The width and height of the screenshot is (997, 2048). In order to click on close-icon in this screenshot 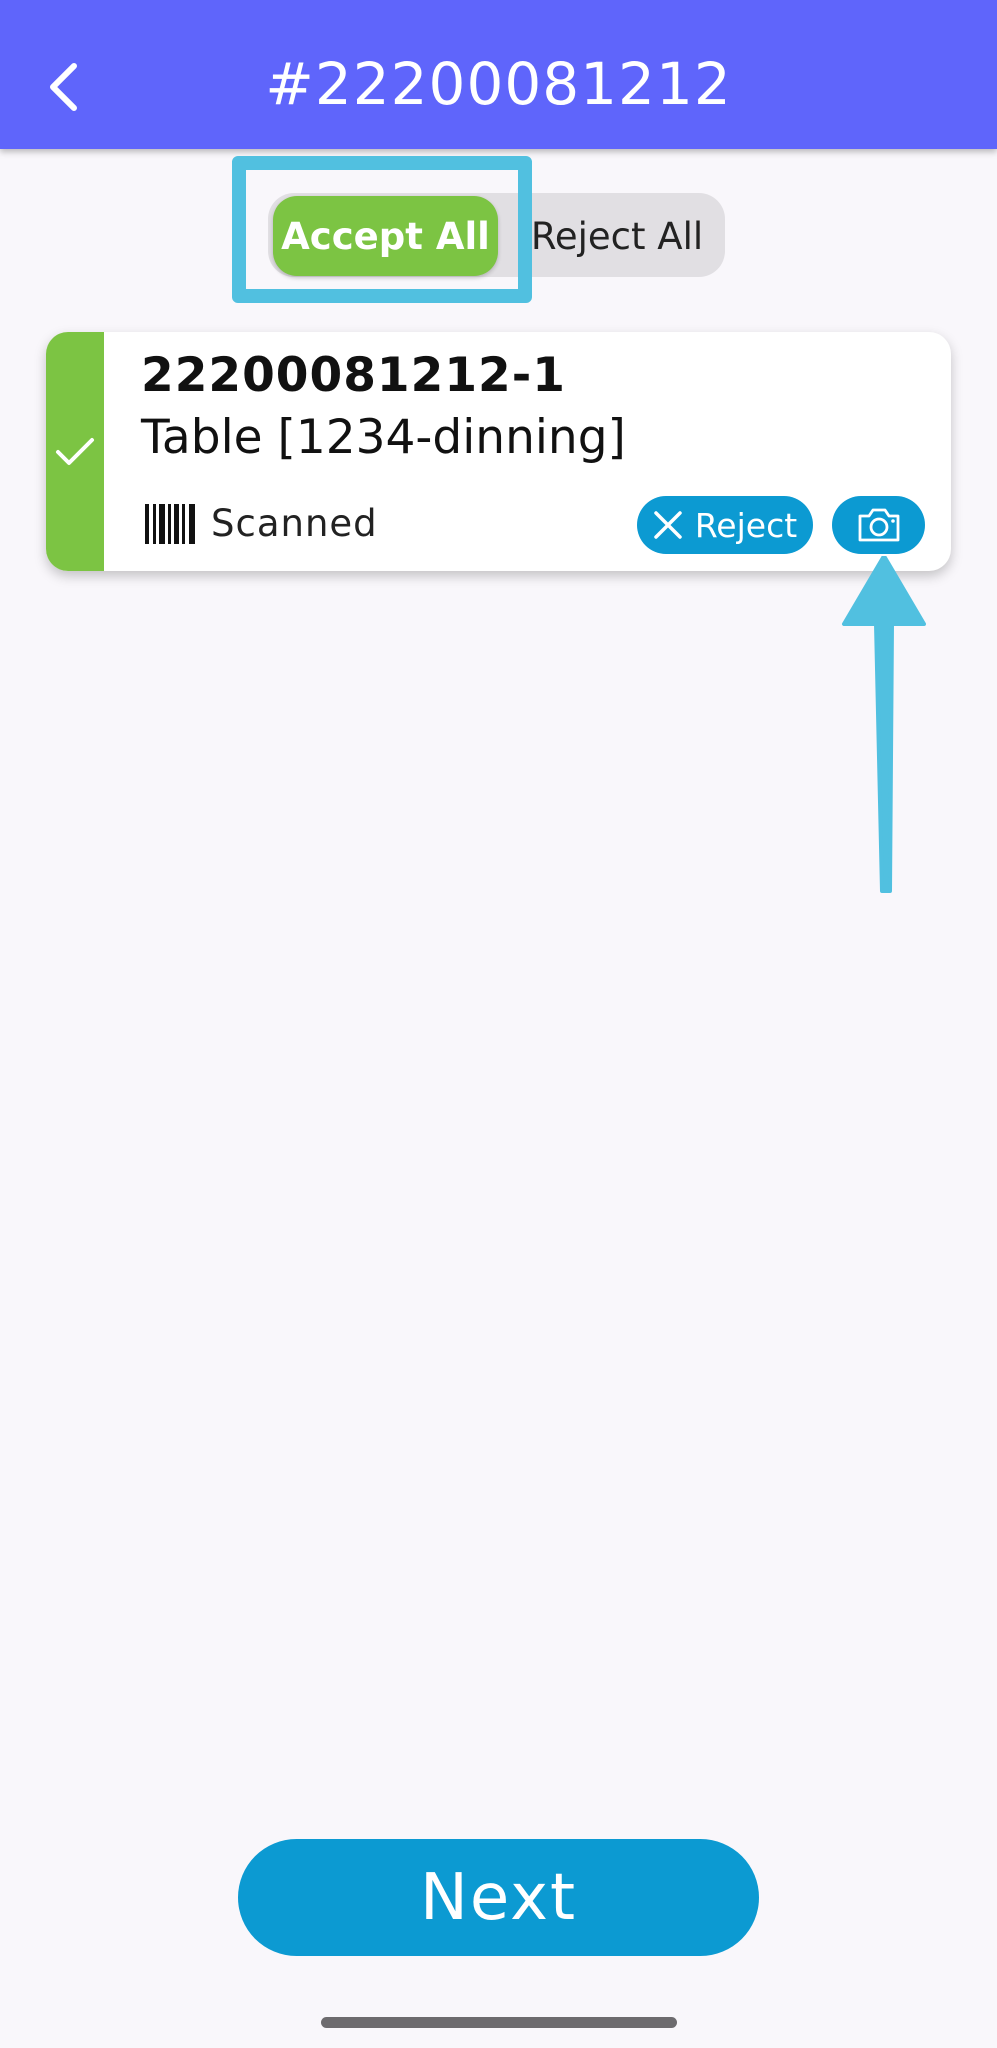, I will do `click(668, 525)`.